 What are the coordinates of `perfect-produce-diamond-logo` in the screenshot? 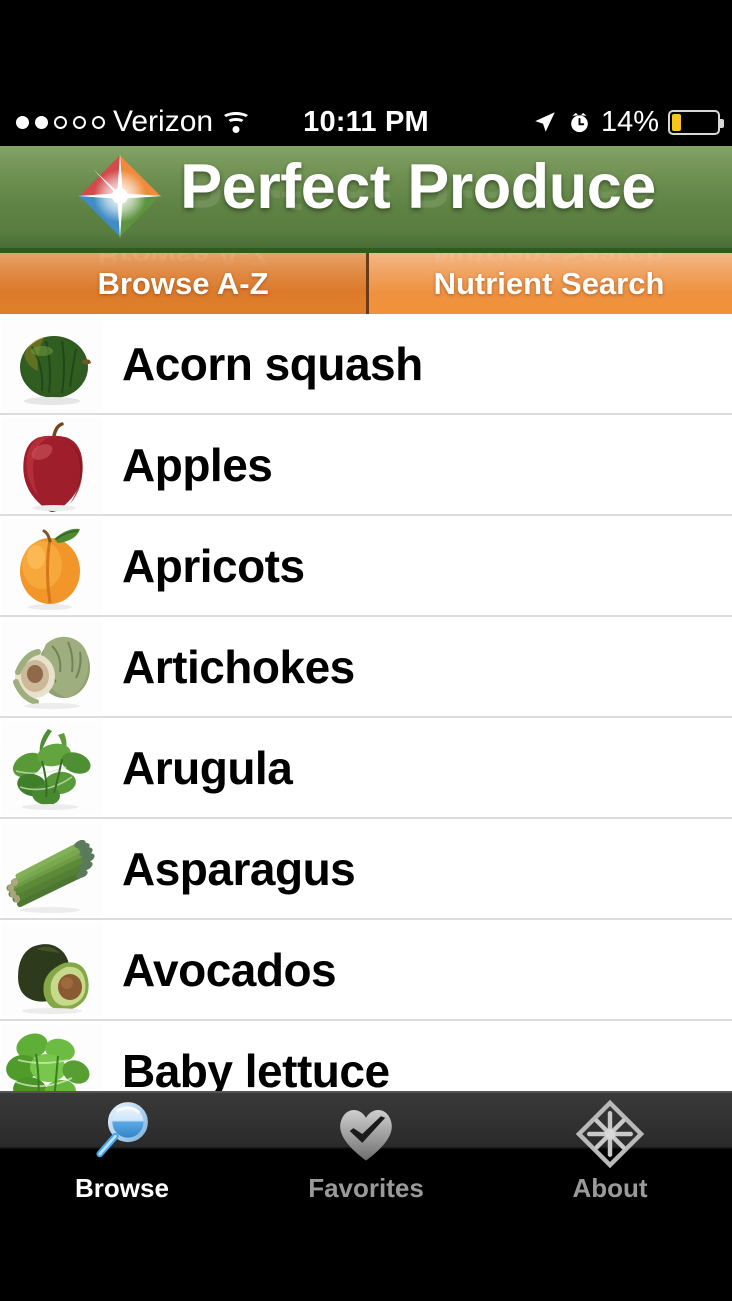 It's located at (120, 196).